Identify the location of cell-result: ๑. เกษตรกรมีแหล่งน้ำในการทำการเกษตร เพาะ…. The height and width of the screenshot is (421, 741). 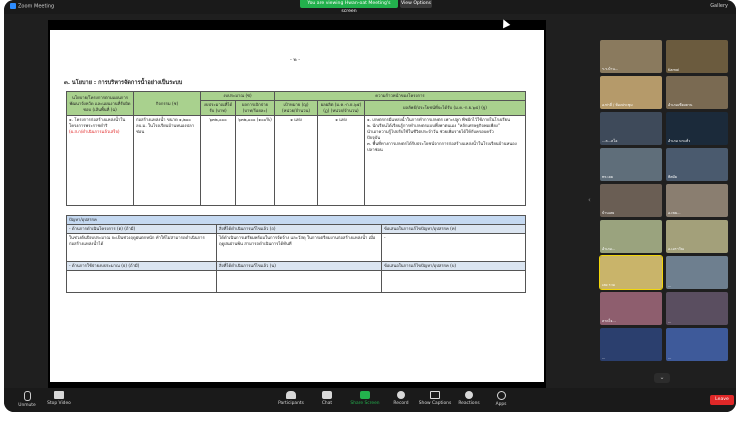
(445, 160).